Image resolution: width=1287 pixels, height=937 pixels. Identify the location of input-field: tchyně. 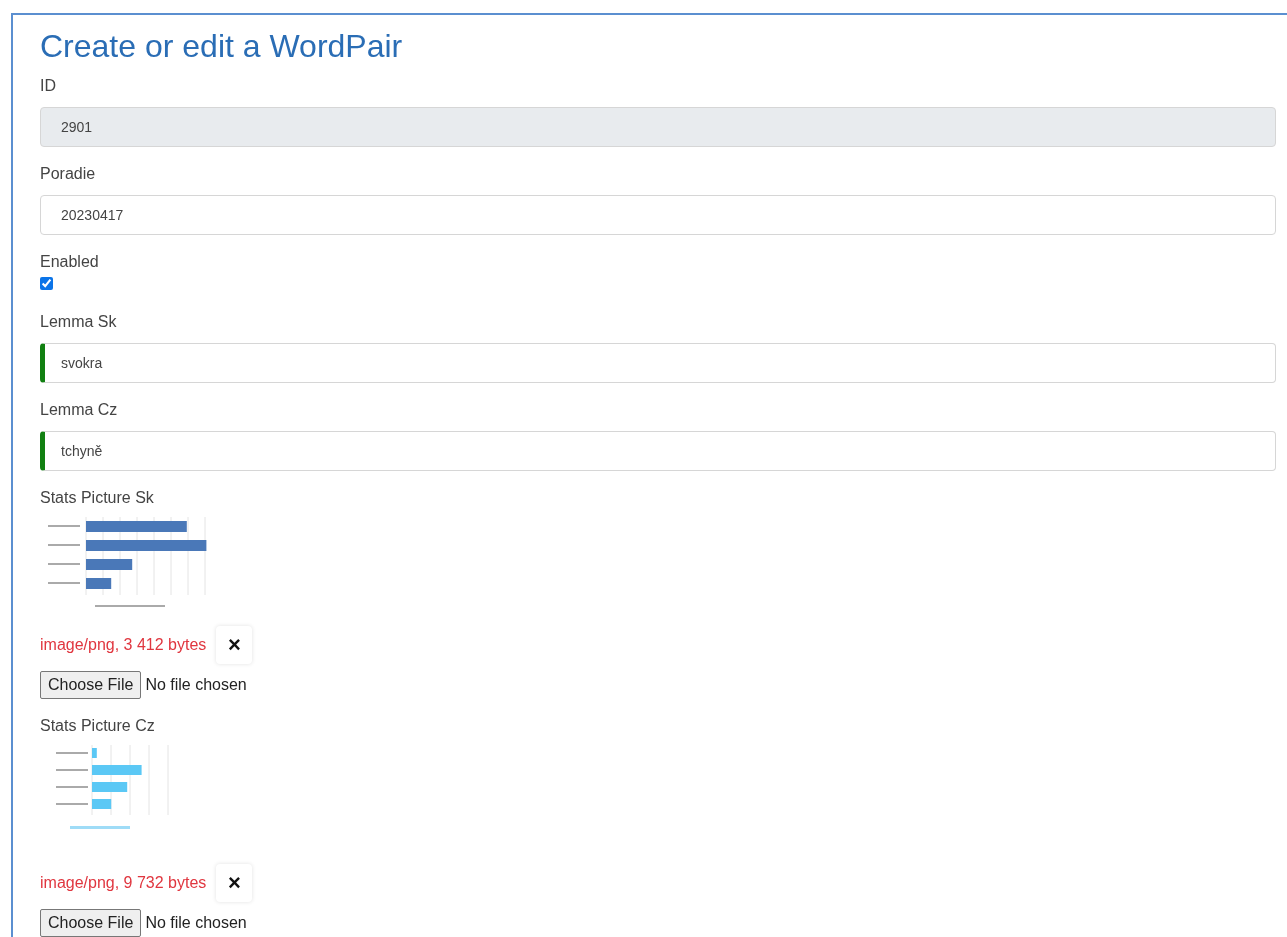
(658, 451).